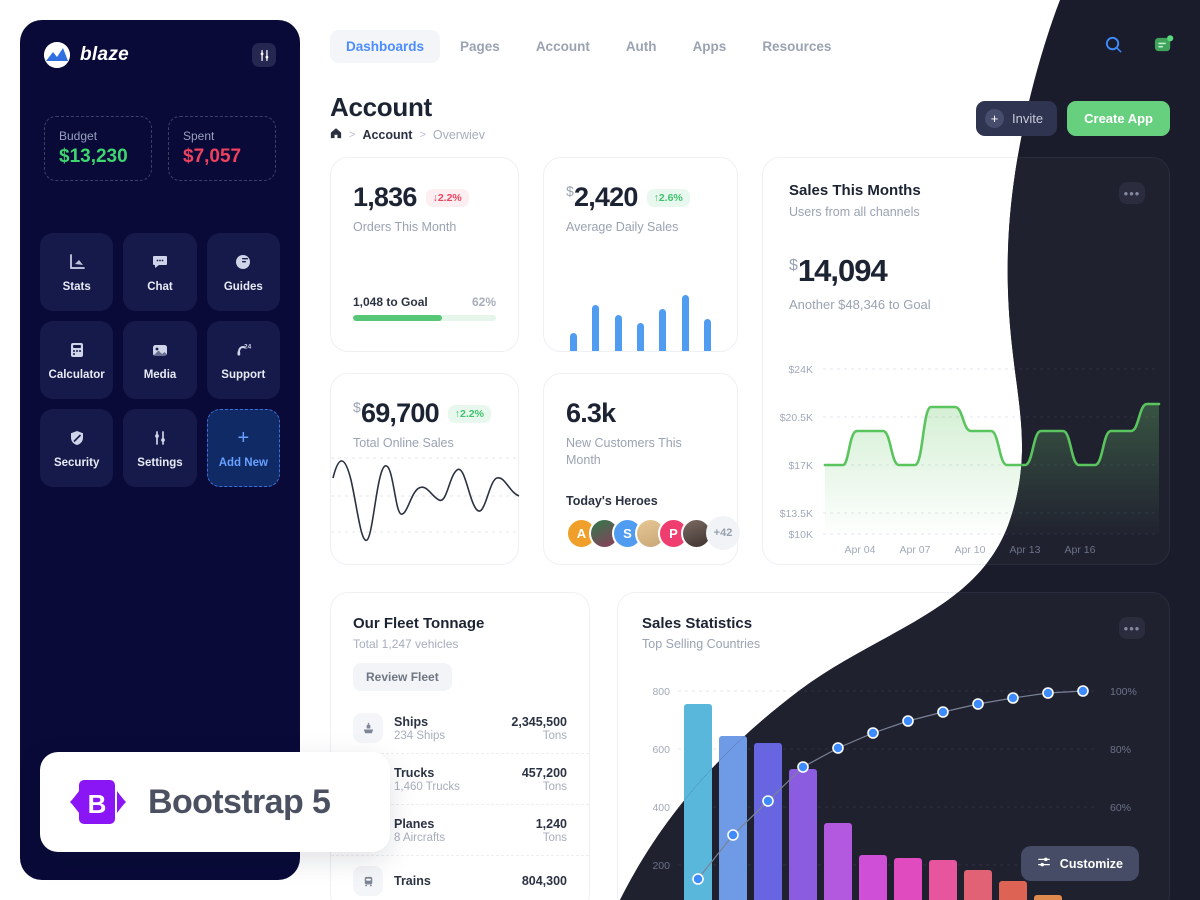  What do you see at coordinates (93, 156) in the screenshot?
I see `budget-value: $13,230` at bounding box center [93, 156].